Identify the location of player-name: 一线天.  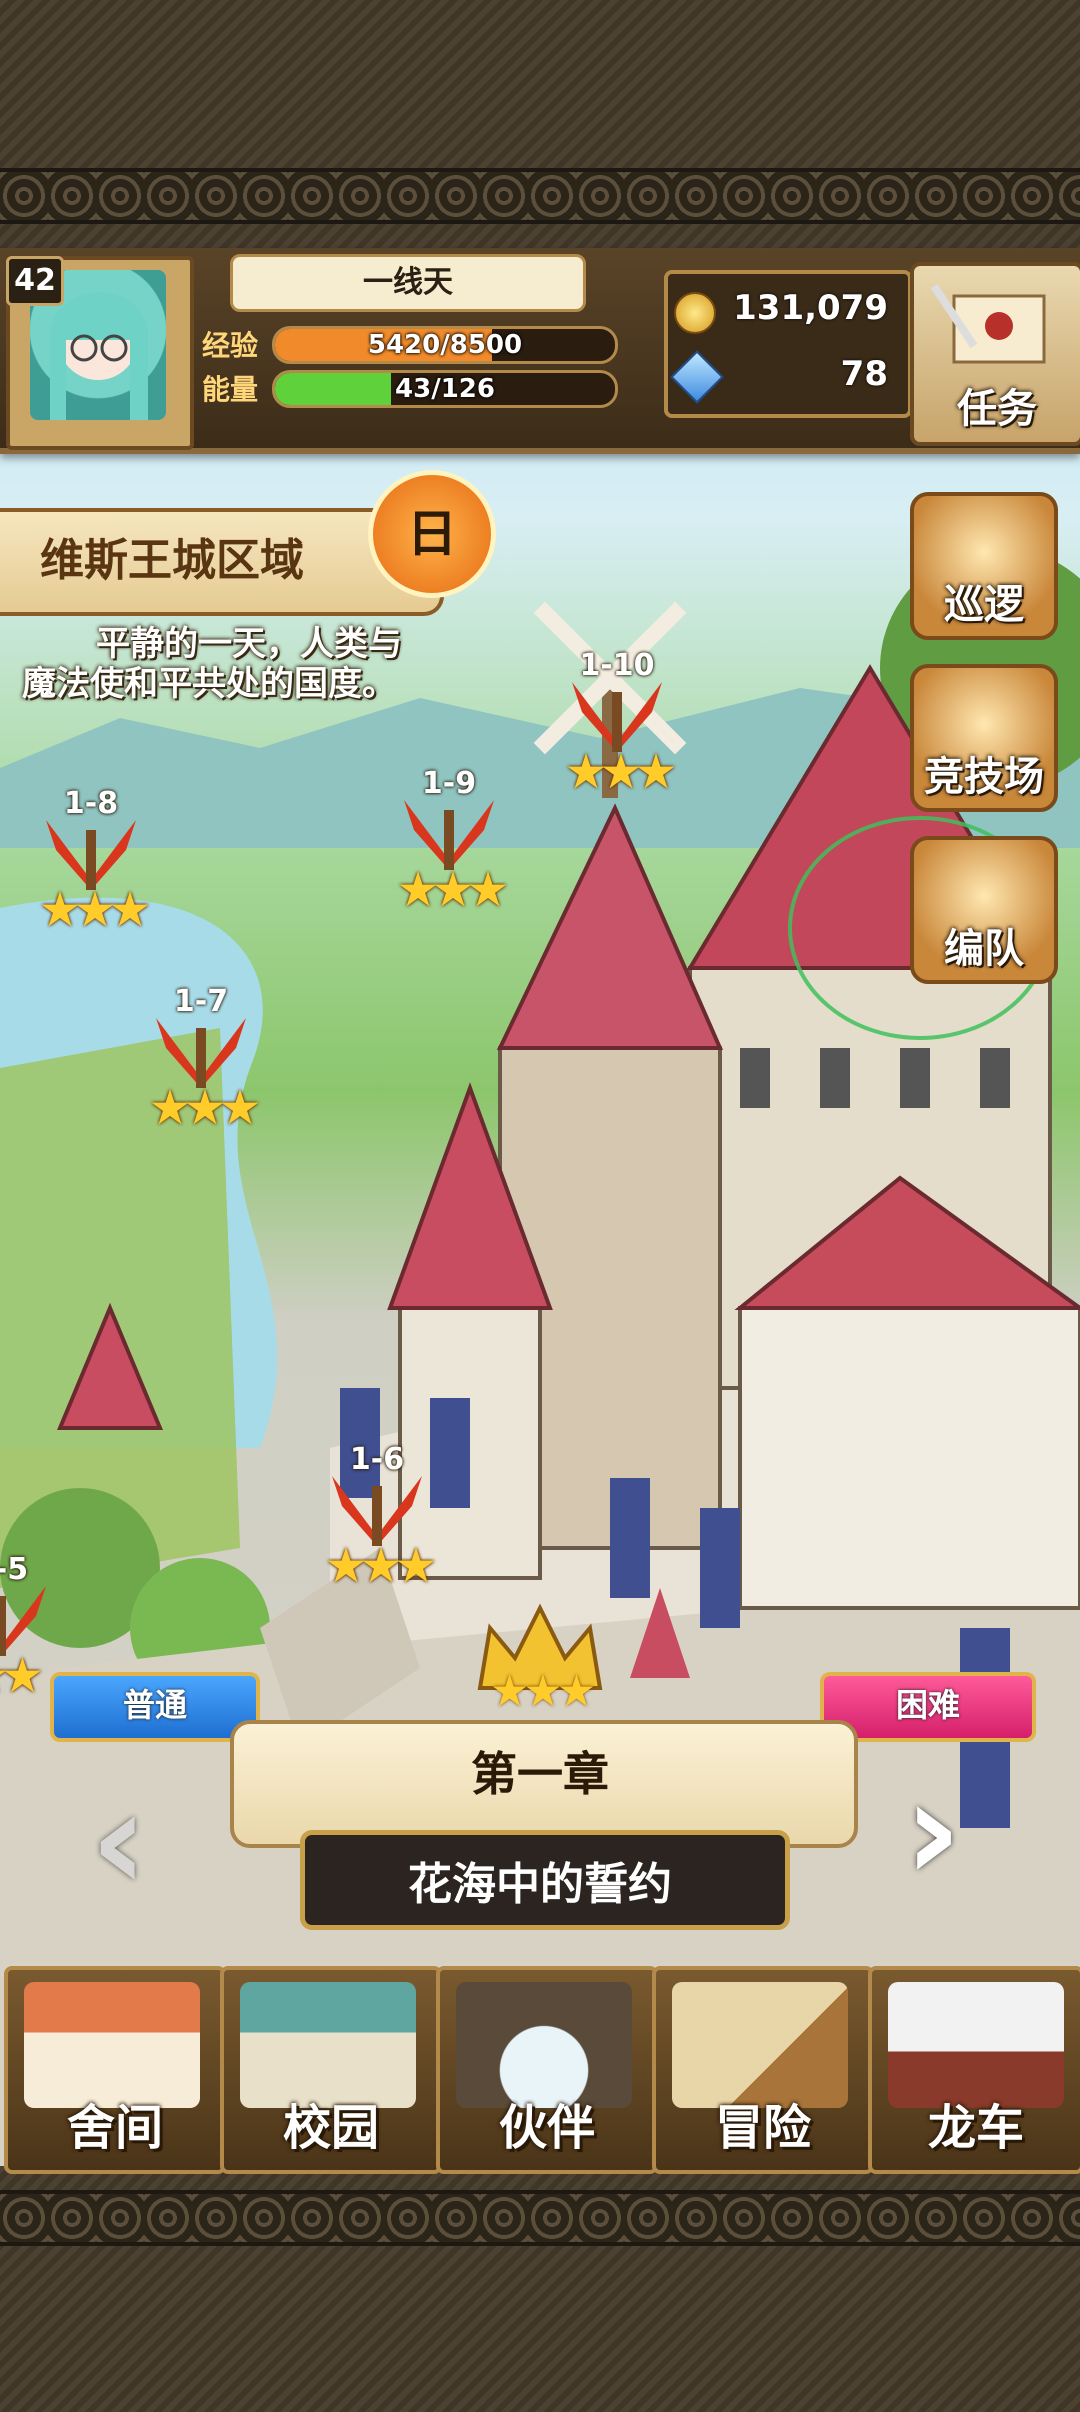
(408, 283).